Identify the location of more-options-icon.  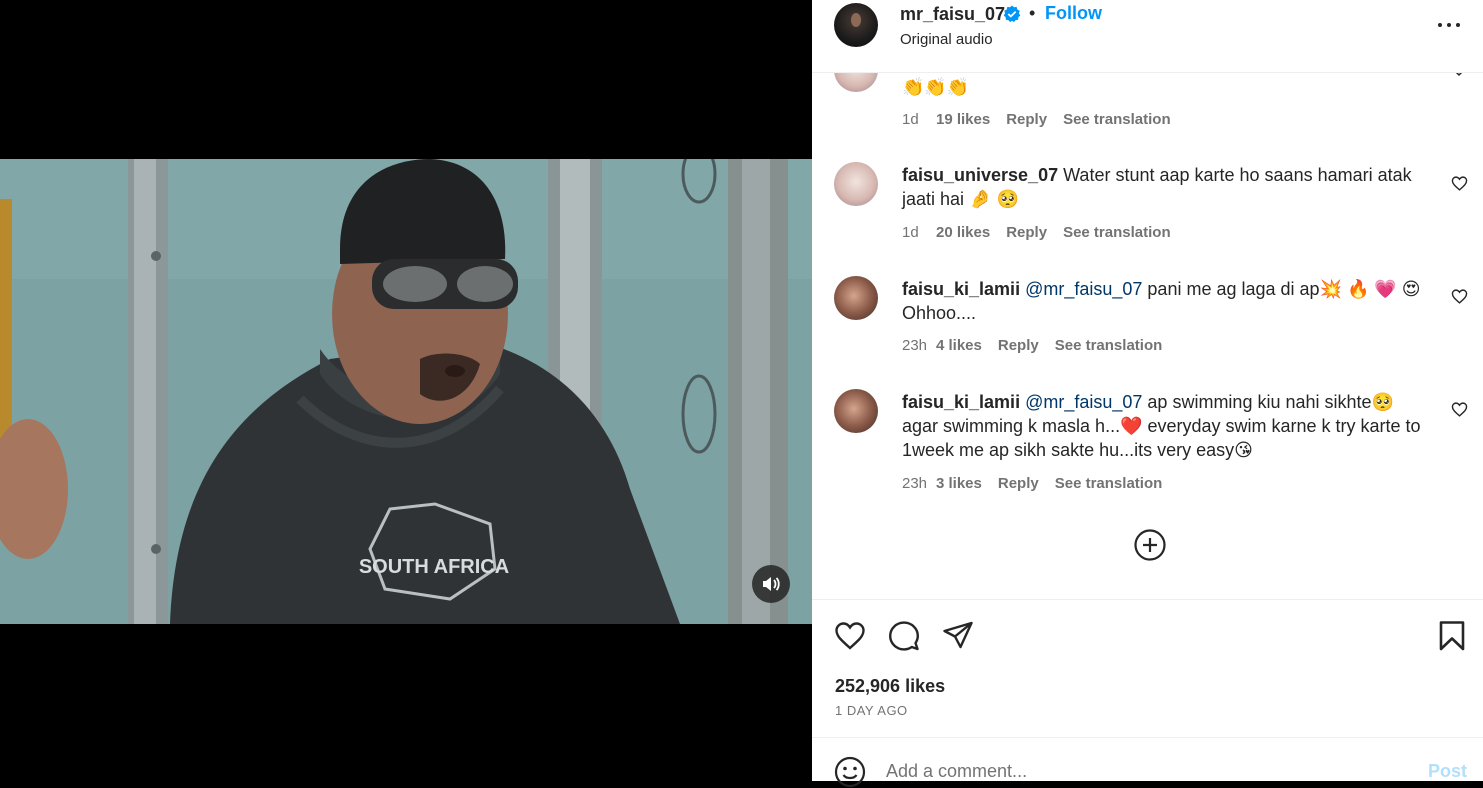
(1449, 25).